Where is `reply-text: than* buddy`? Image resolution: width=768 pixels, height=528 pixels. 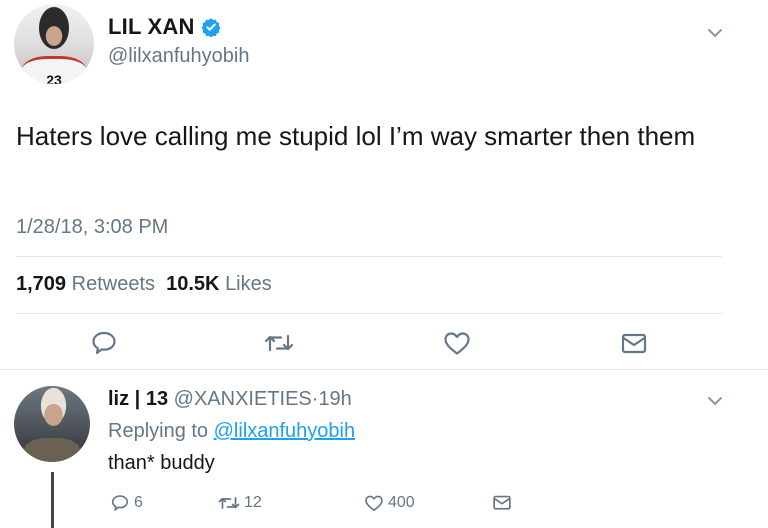
reply-text: than* buddy is located at coordinates (161, 463).